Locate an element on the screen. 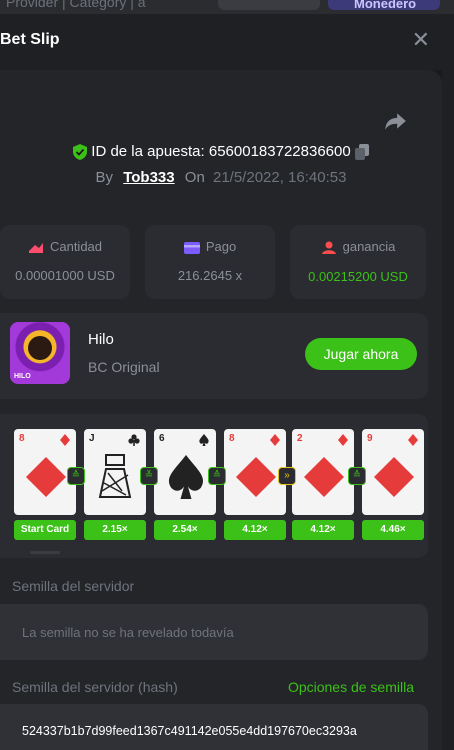 The width and height of the screenshot is (454, 750). thumb-text: HILO is located at coordinates (22, 376).